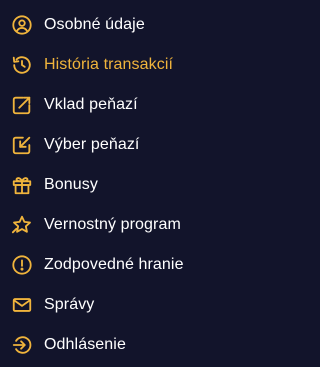  I want to click on menu-item-loyalty-program: Vernostný program, so click(154, 225).